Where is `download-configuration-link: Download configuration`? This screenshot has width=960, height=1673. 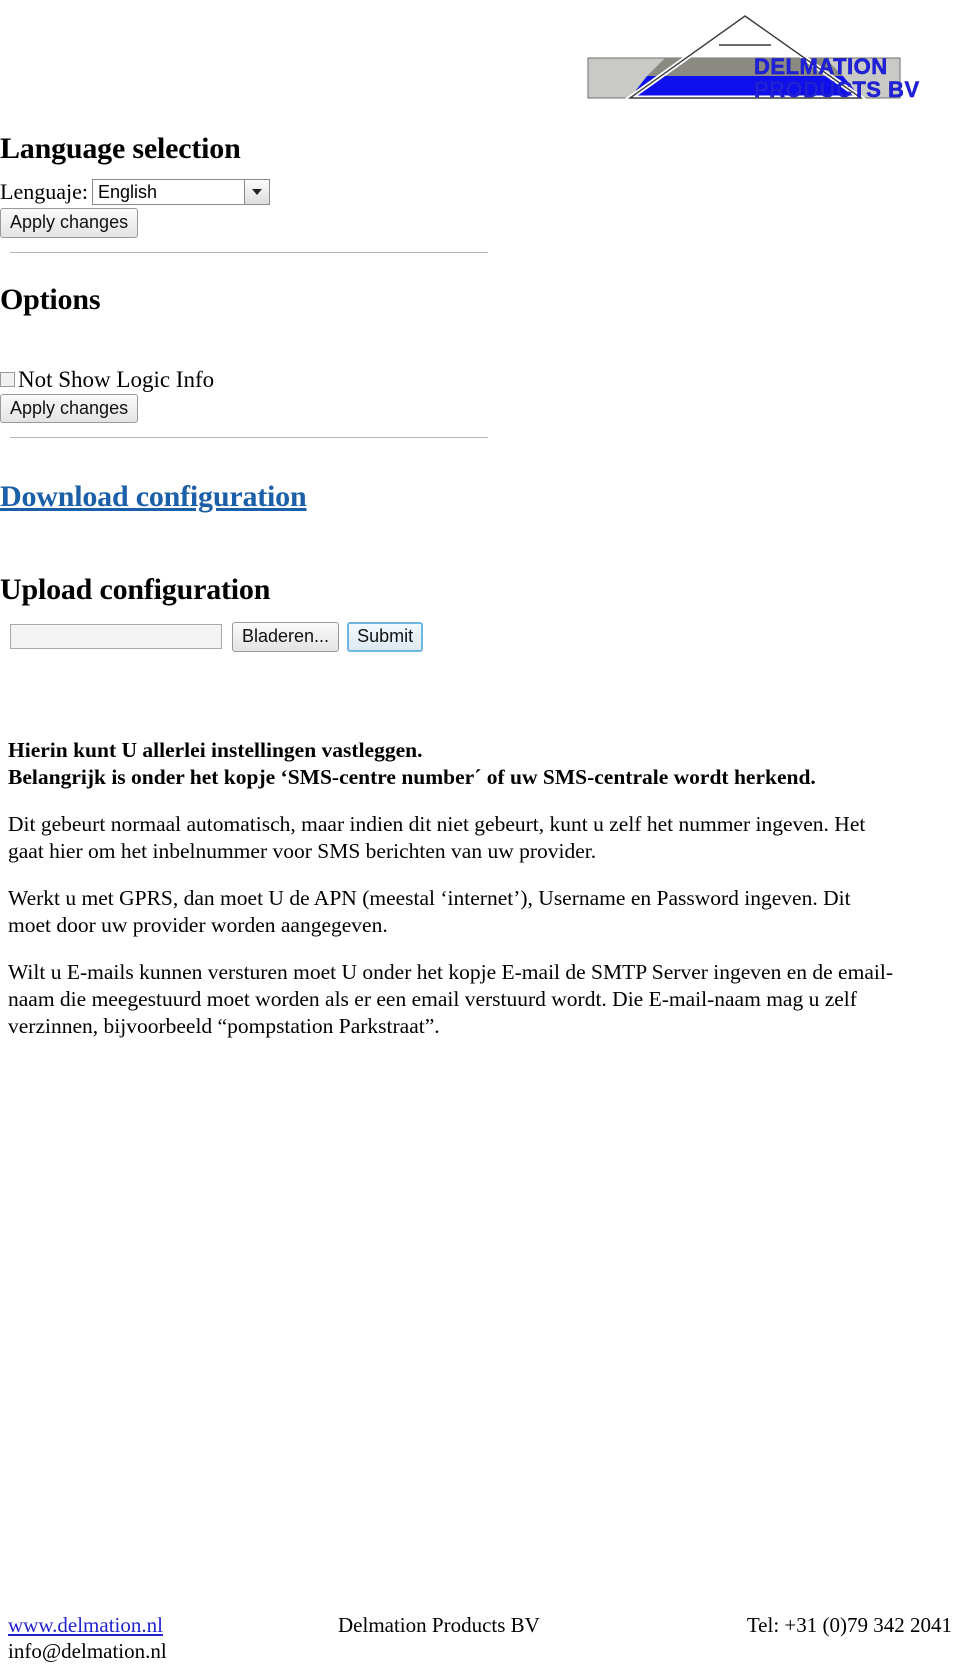 download-configuration-link: Download configuration is located at coordinates (153, 496).